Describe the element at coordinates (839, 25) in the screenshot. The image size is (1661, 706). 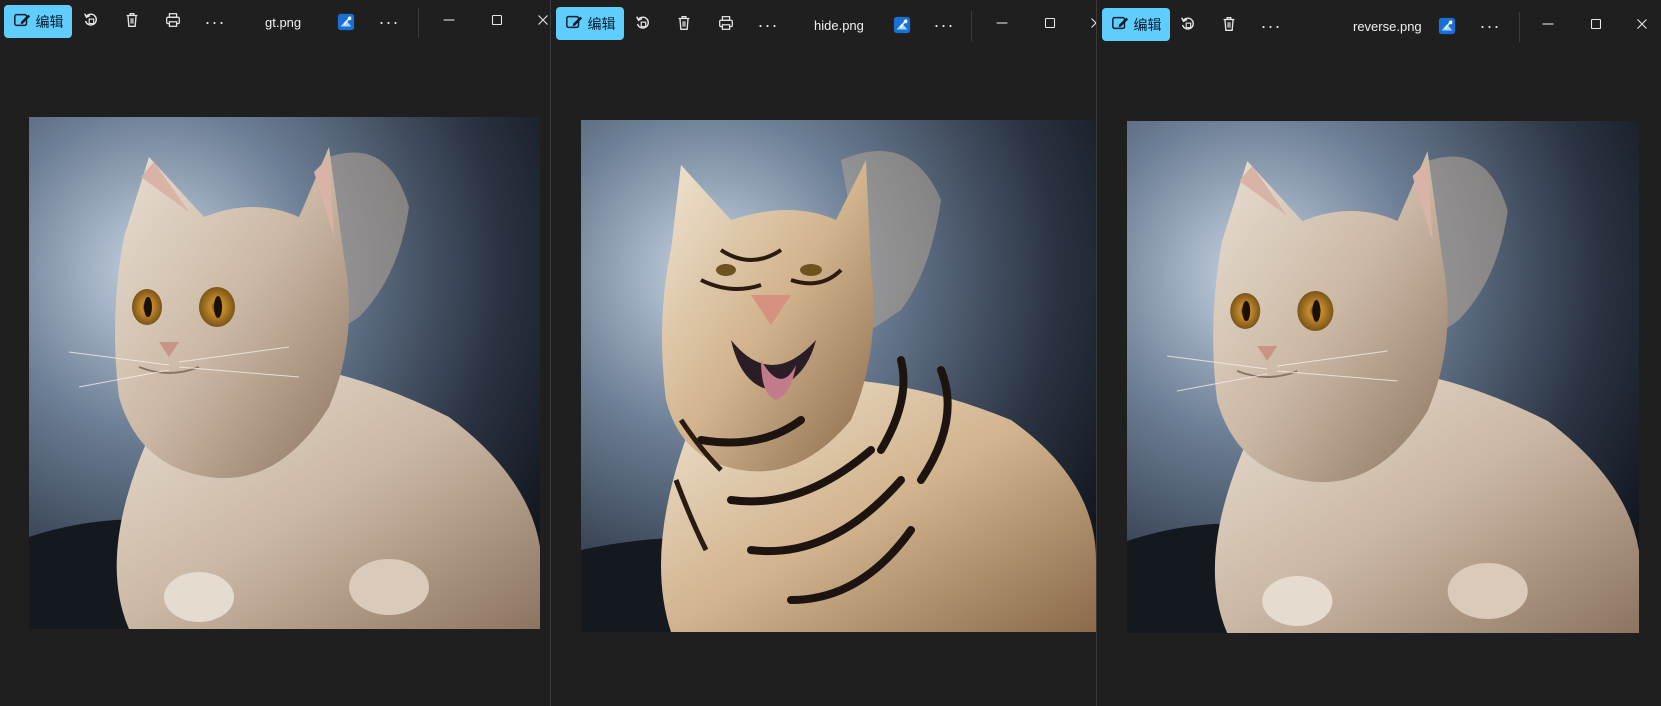
I see `file-name: hide.png` at that location.